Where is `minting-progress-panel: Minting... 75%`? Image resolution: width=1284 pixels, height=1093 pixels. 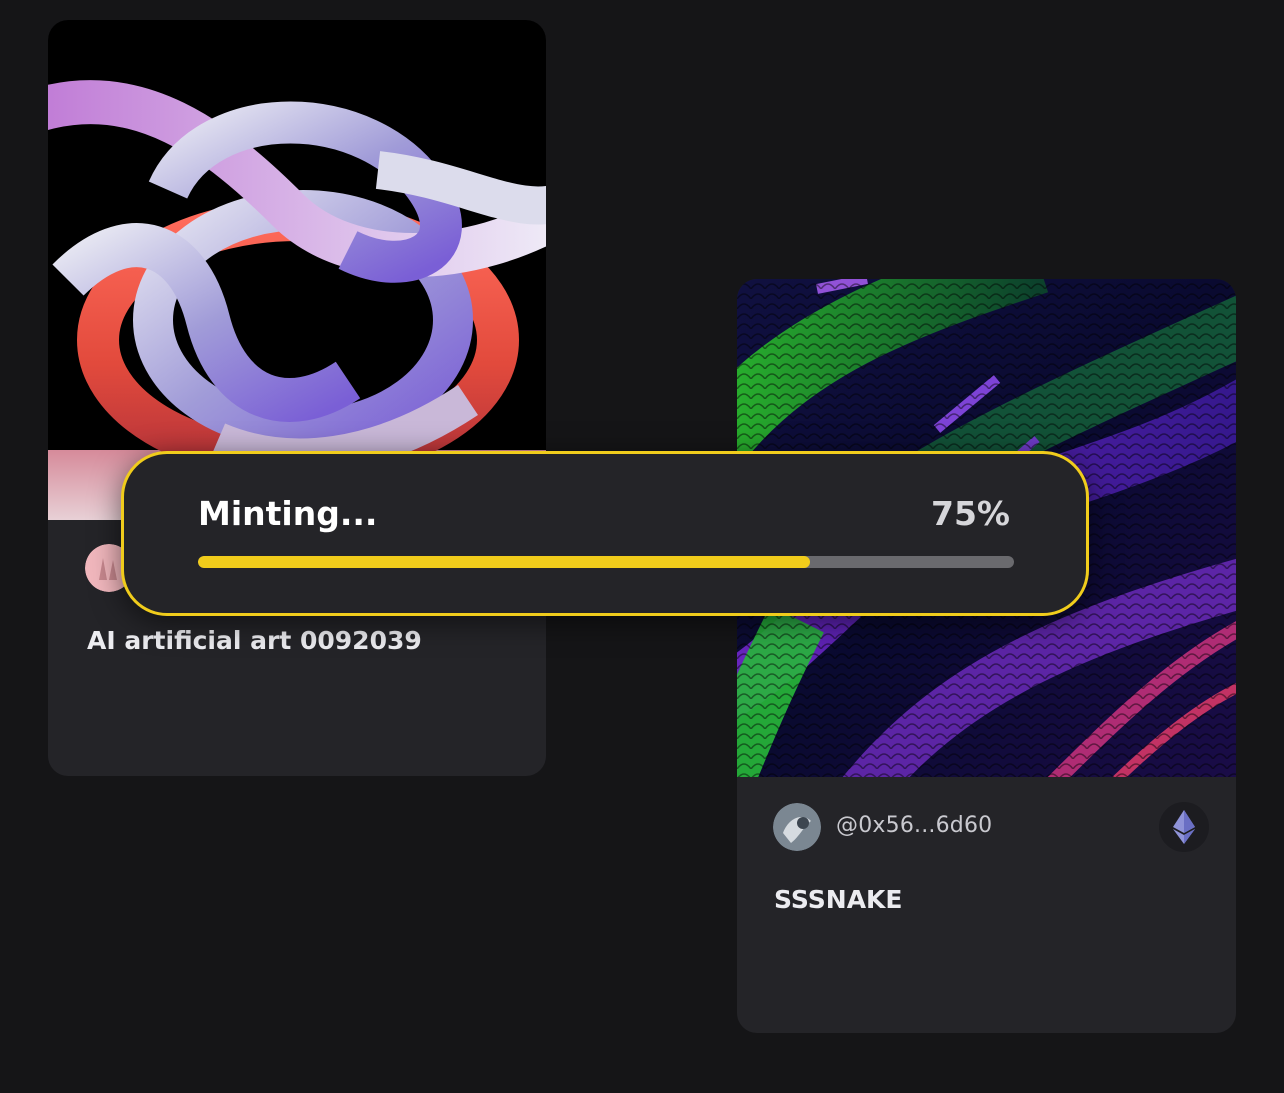 minting-progress-panel: Minting... 75% is located at coordinates (605, 533).